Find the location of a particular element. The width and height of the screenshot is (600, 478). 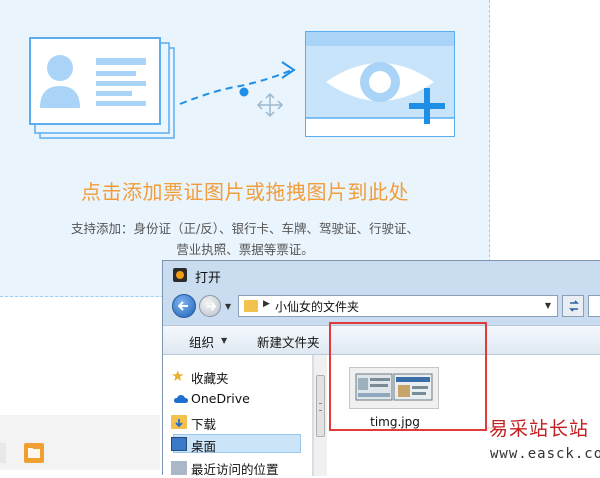

forward-button is located at coordinates (210, 306).